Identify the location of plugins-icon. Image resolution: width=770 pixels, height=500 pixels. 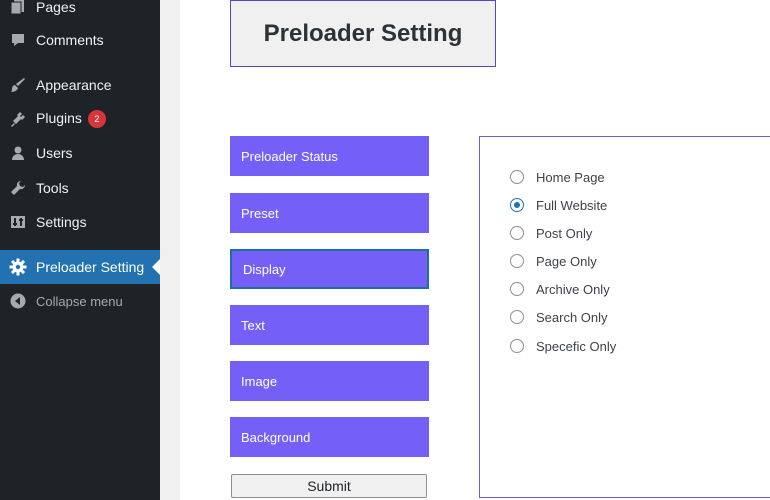
(18, 119).